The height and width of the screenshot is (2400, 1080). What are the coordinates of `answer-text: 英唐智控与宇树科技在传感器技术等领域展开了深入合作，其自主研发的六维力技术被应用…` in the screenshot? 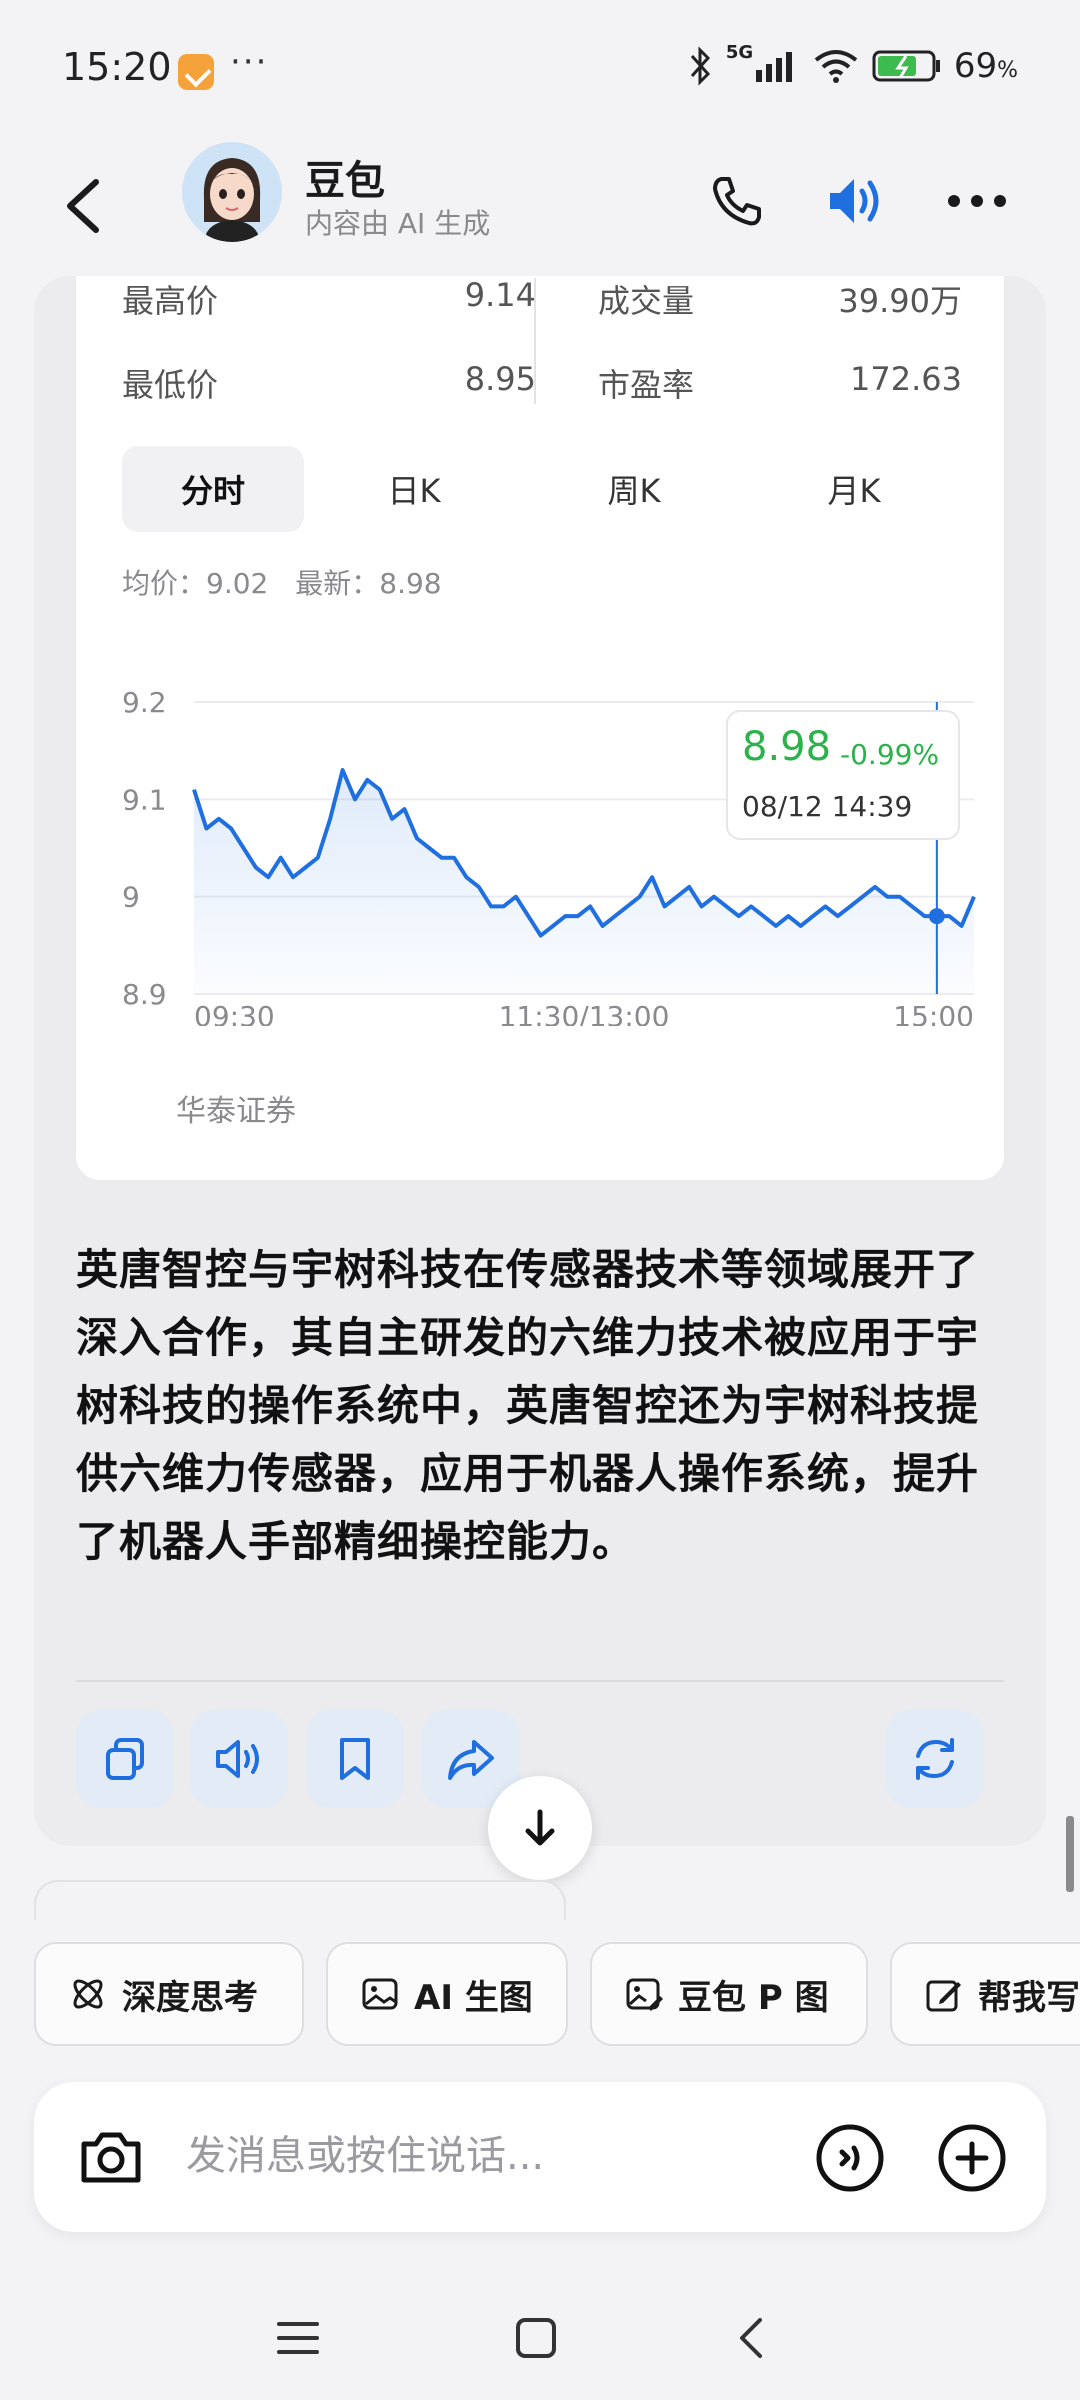 It's located at (528, 1405).